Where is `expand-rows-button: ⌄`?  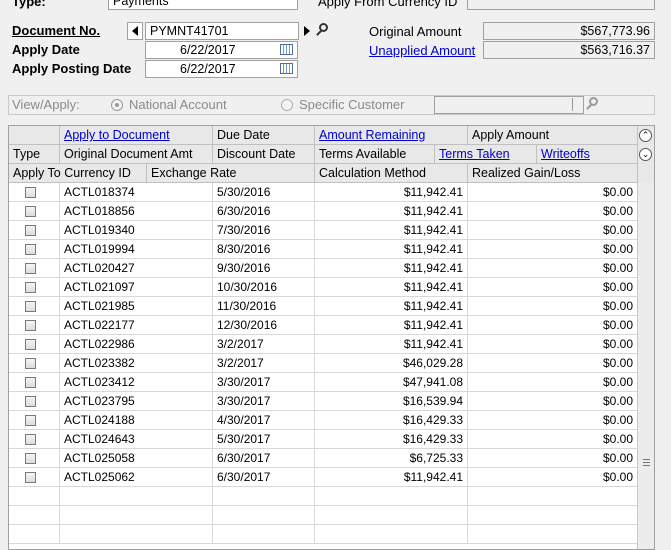
expand-rows-button: ⌄ is located at coordinates (645, 154).